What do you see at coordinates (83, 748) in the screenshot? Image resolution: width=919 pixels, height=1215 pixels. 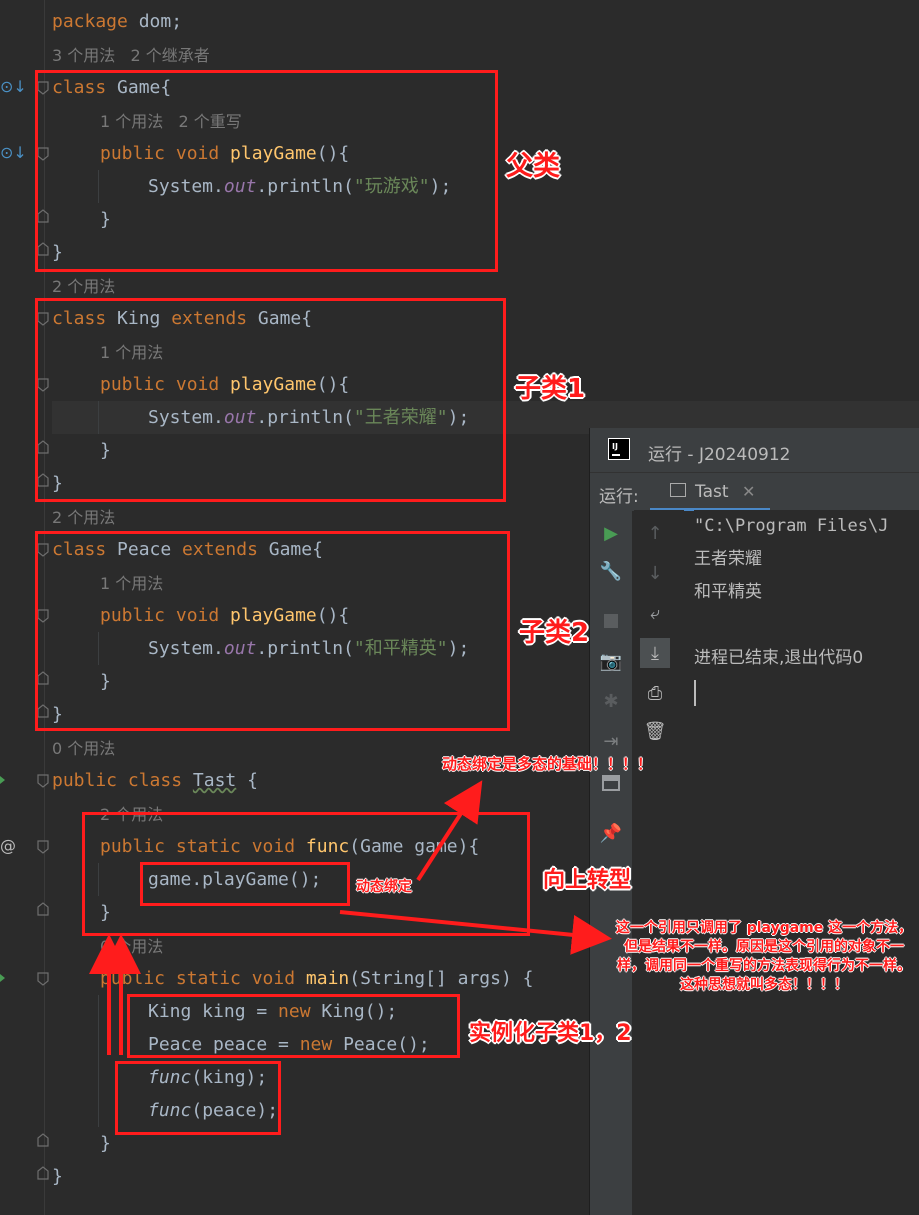 I see `usage-hint: 0 个用法` at bounding box center [83, 748].